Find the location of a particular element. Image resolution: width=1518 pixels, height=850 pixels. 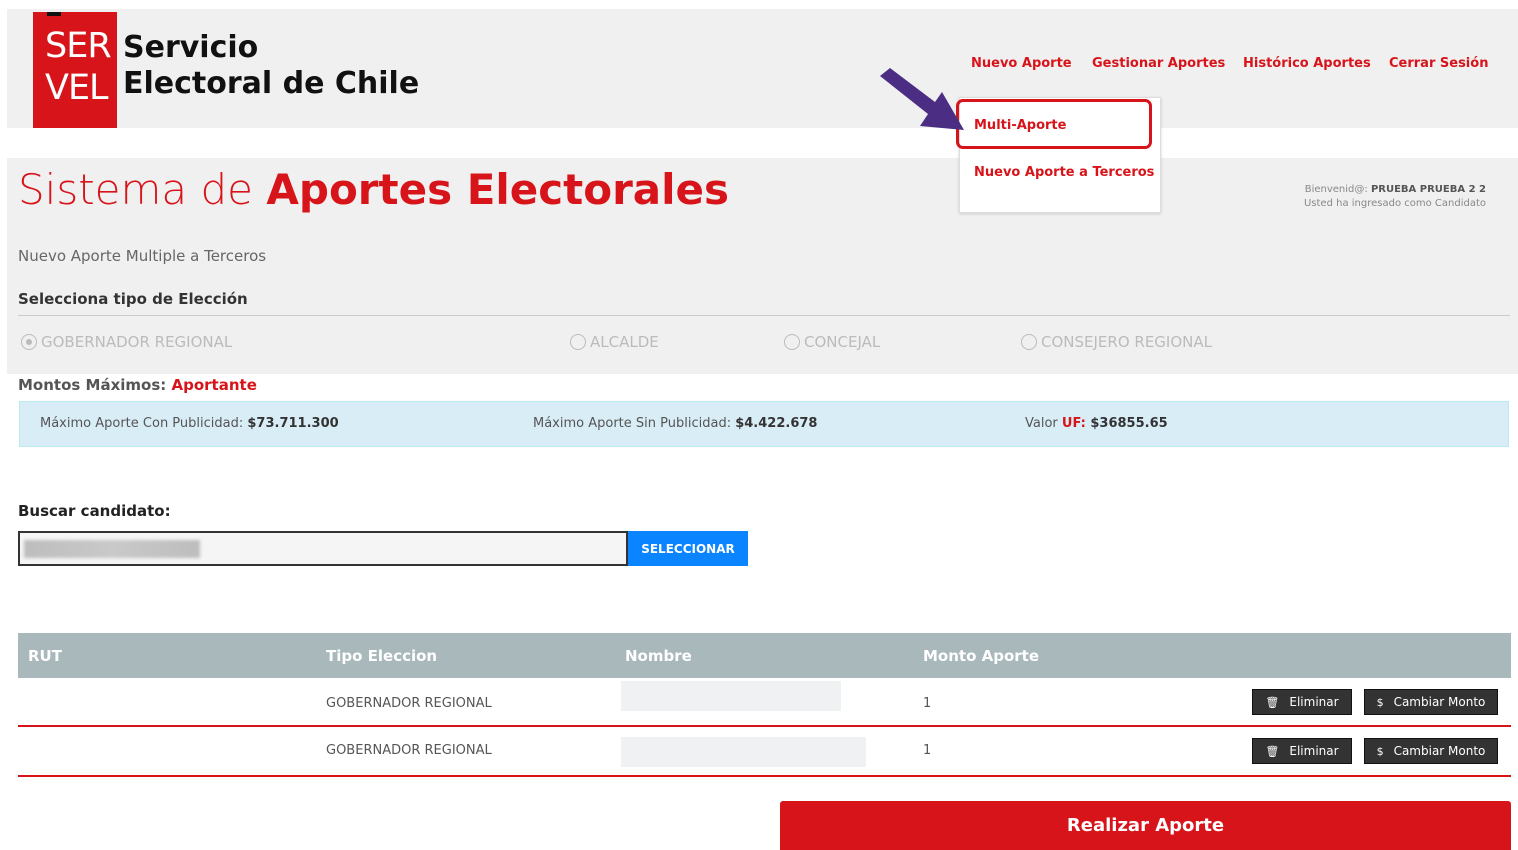

nav-historico-aportes: Histórico Aportes is located at coordinates (1307, 63).